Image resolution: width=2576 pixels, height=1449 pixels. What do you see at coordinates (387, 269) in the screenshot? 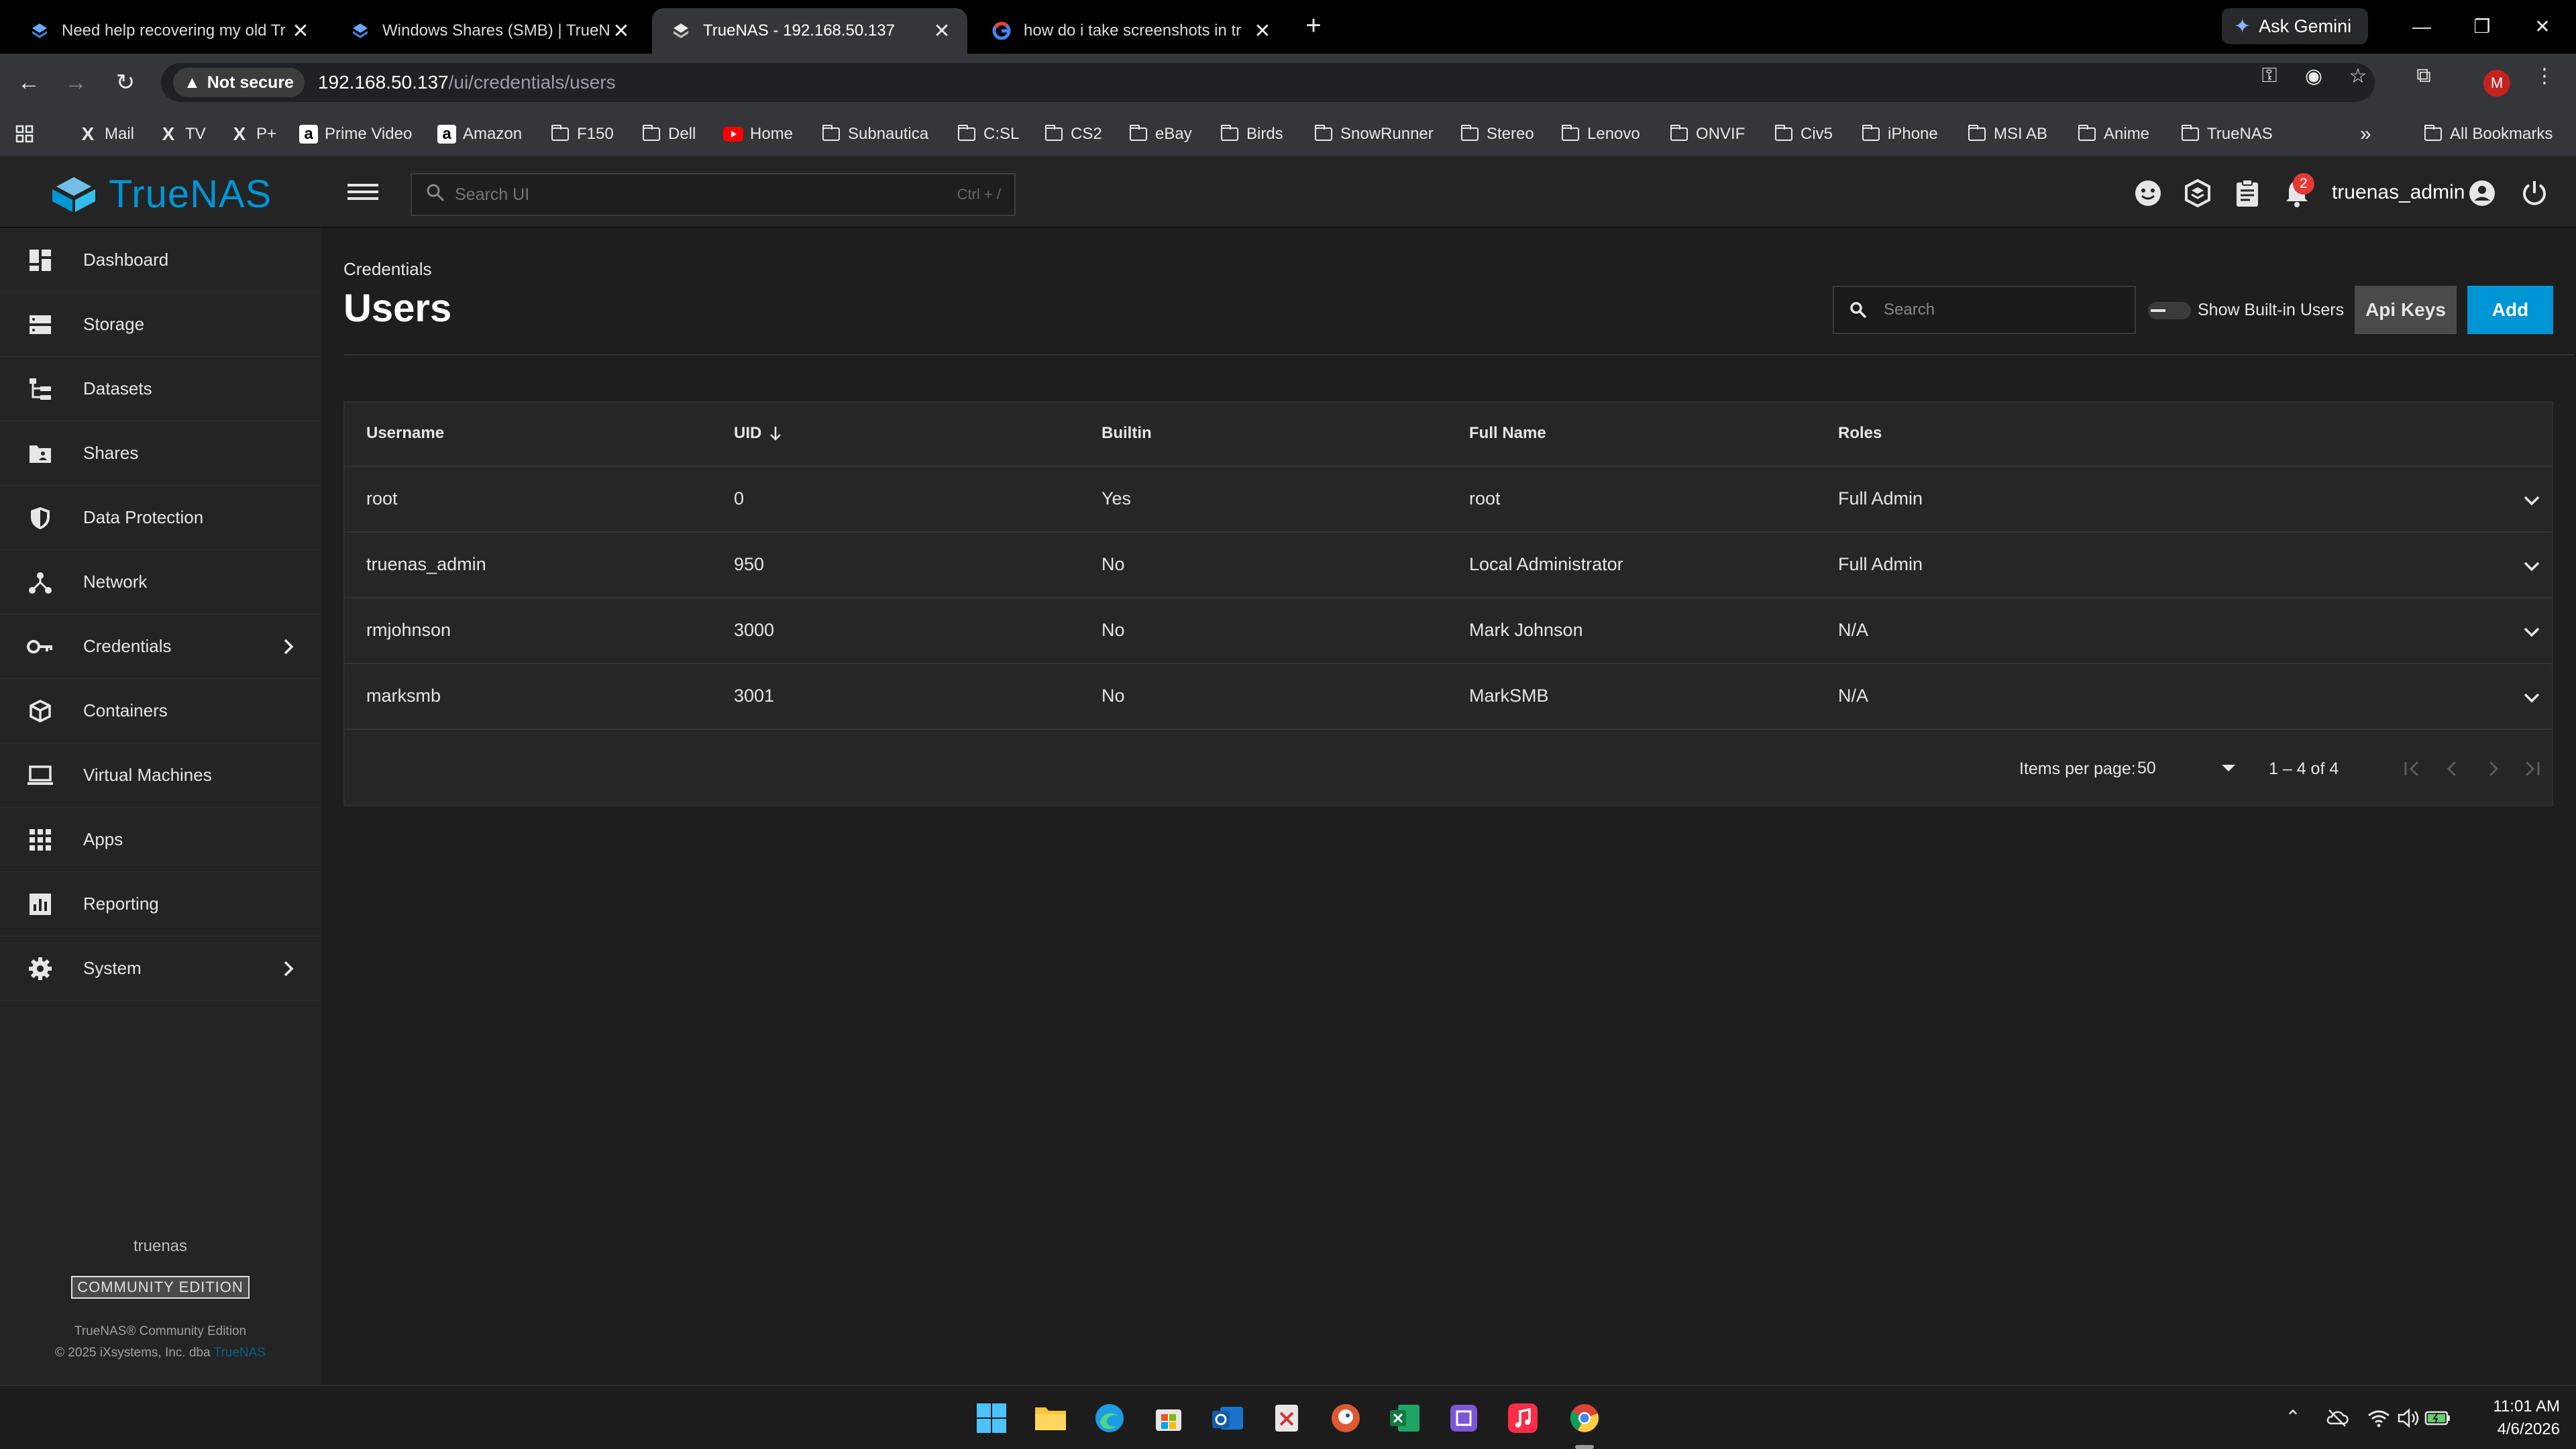
I see `breadcrumb: Credentials` at bounding box center [387, 269].